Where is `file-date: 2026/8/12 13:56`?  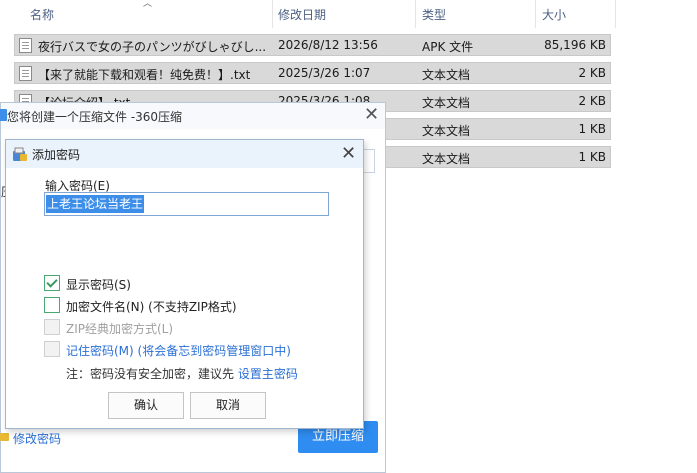 file-date: 2026/8/12 13:56 is located at coordinates (328, 45).